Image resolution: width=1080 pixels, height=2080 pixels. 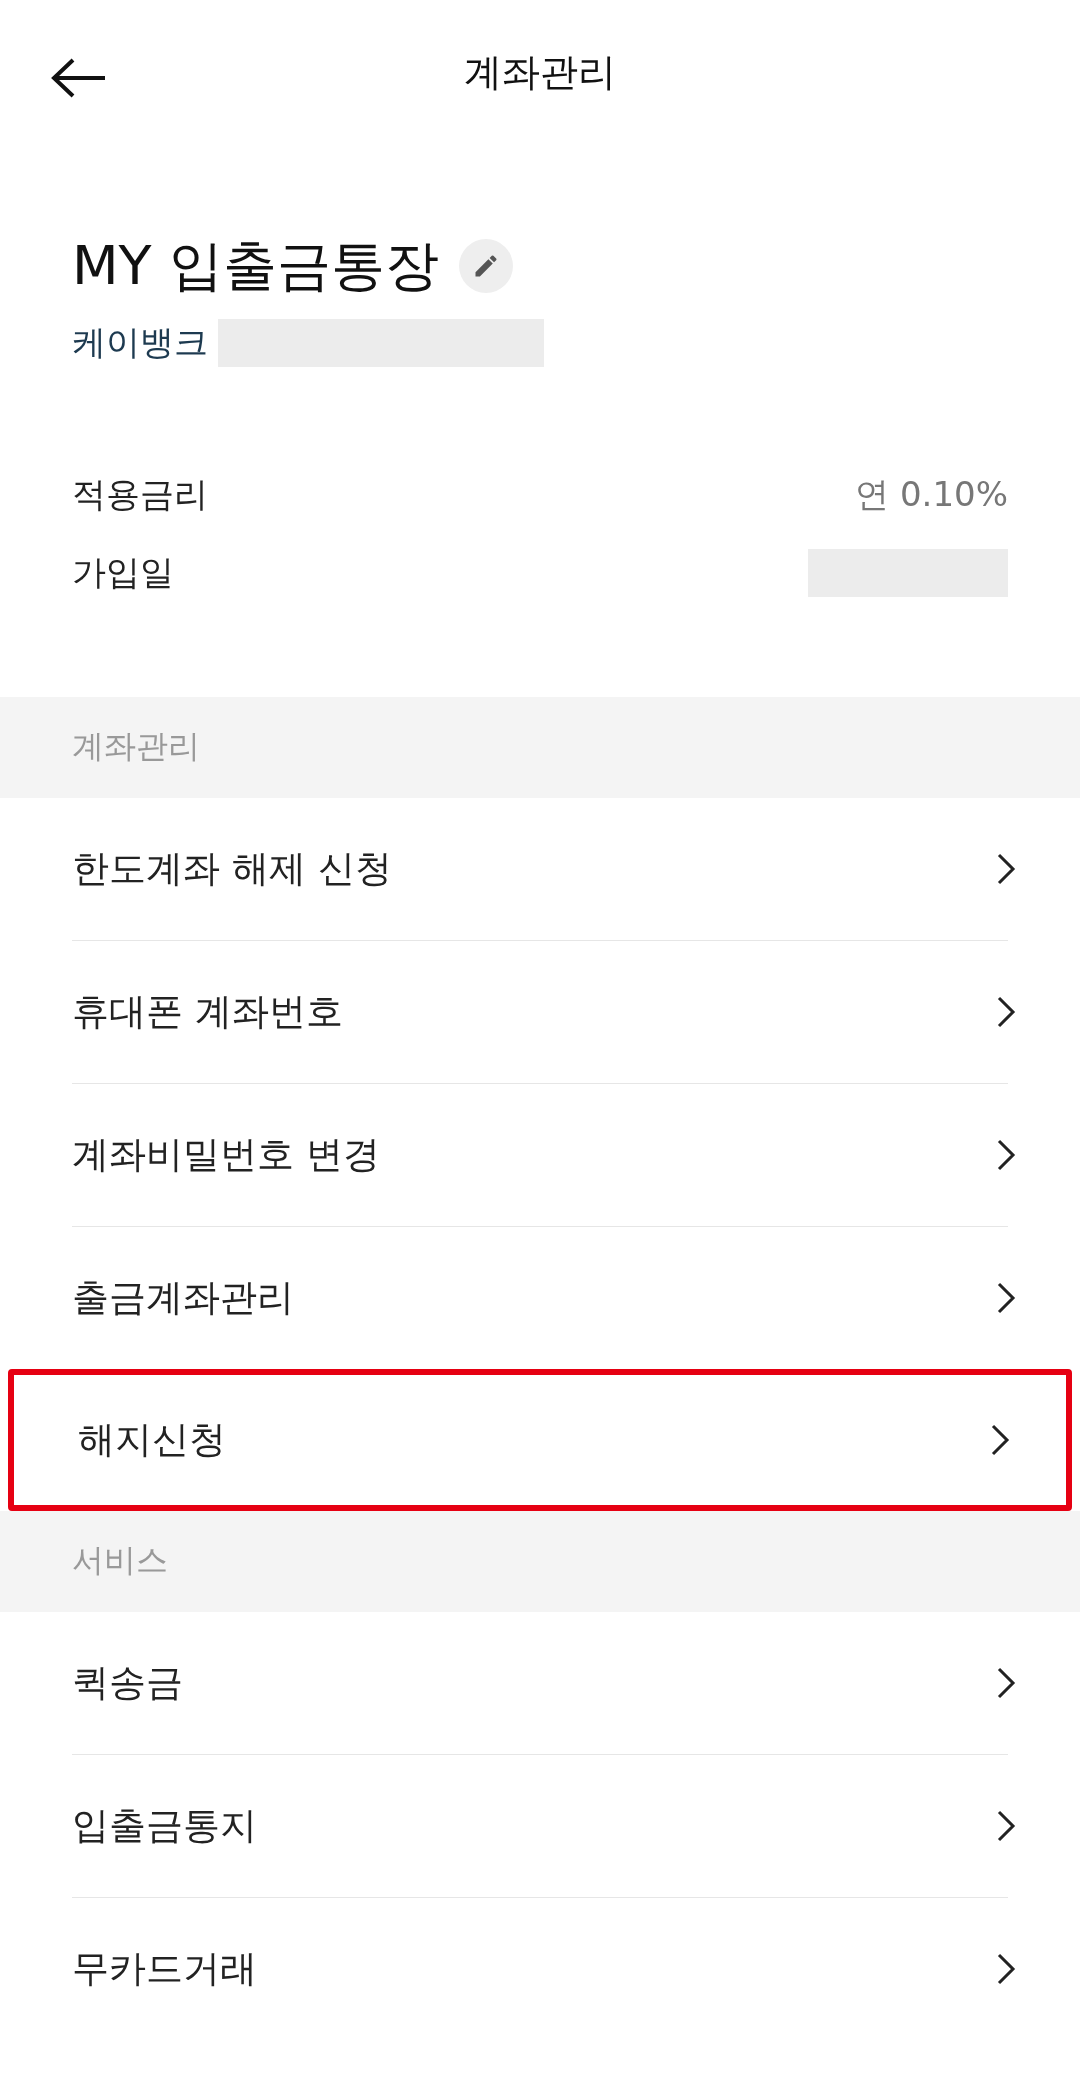 What do you see at coordinates (183, 1297) in the screenshot?
I see `menu-item-label: 출금계좌관리` at bounding box center [183, 1297].